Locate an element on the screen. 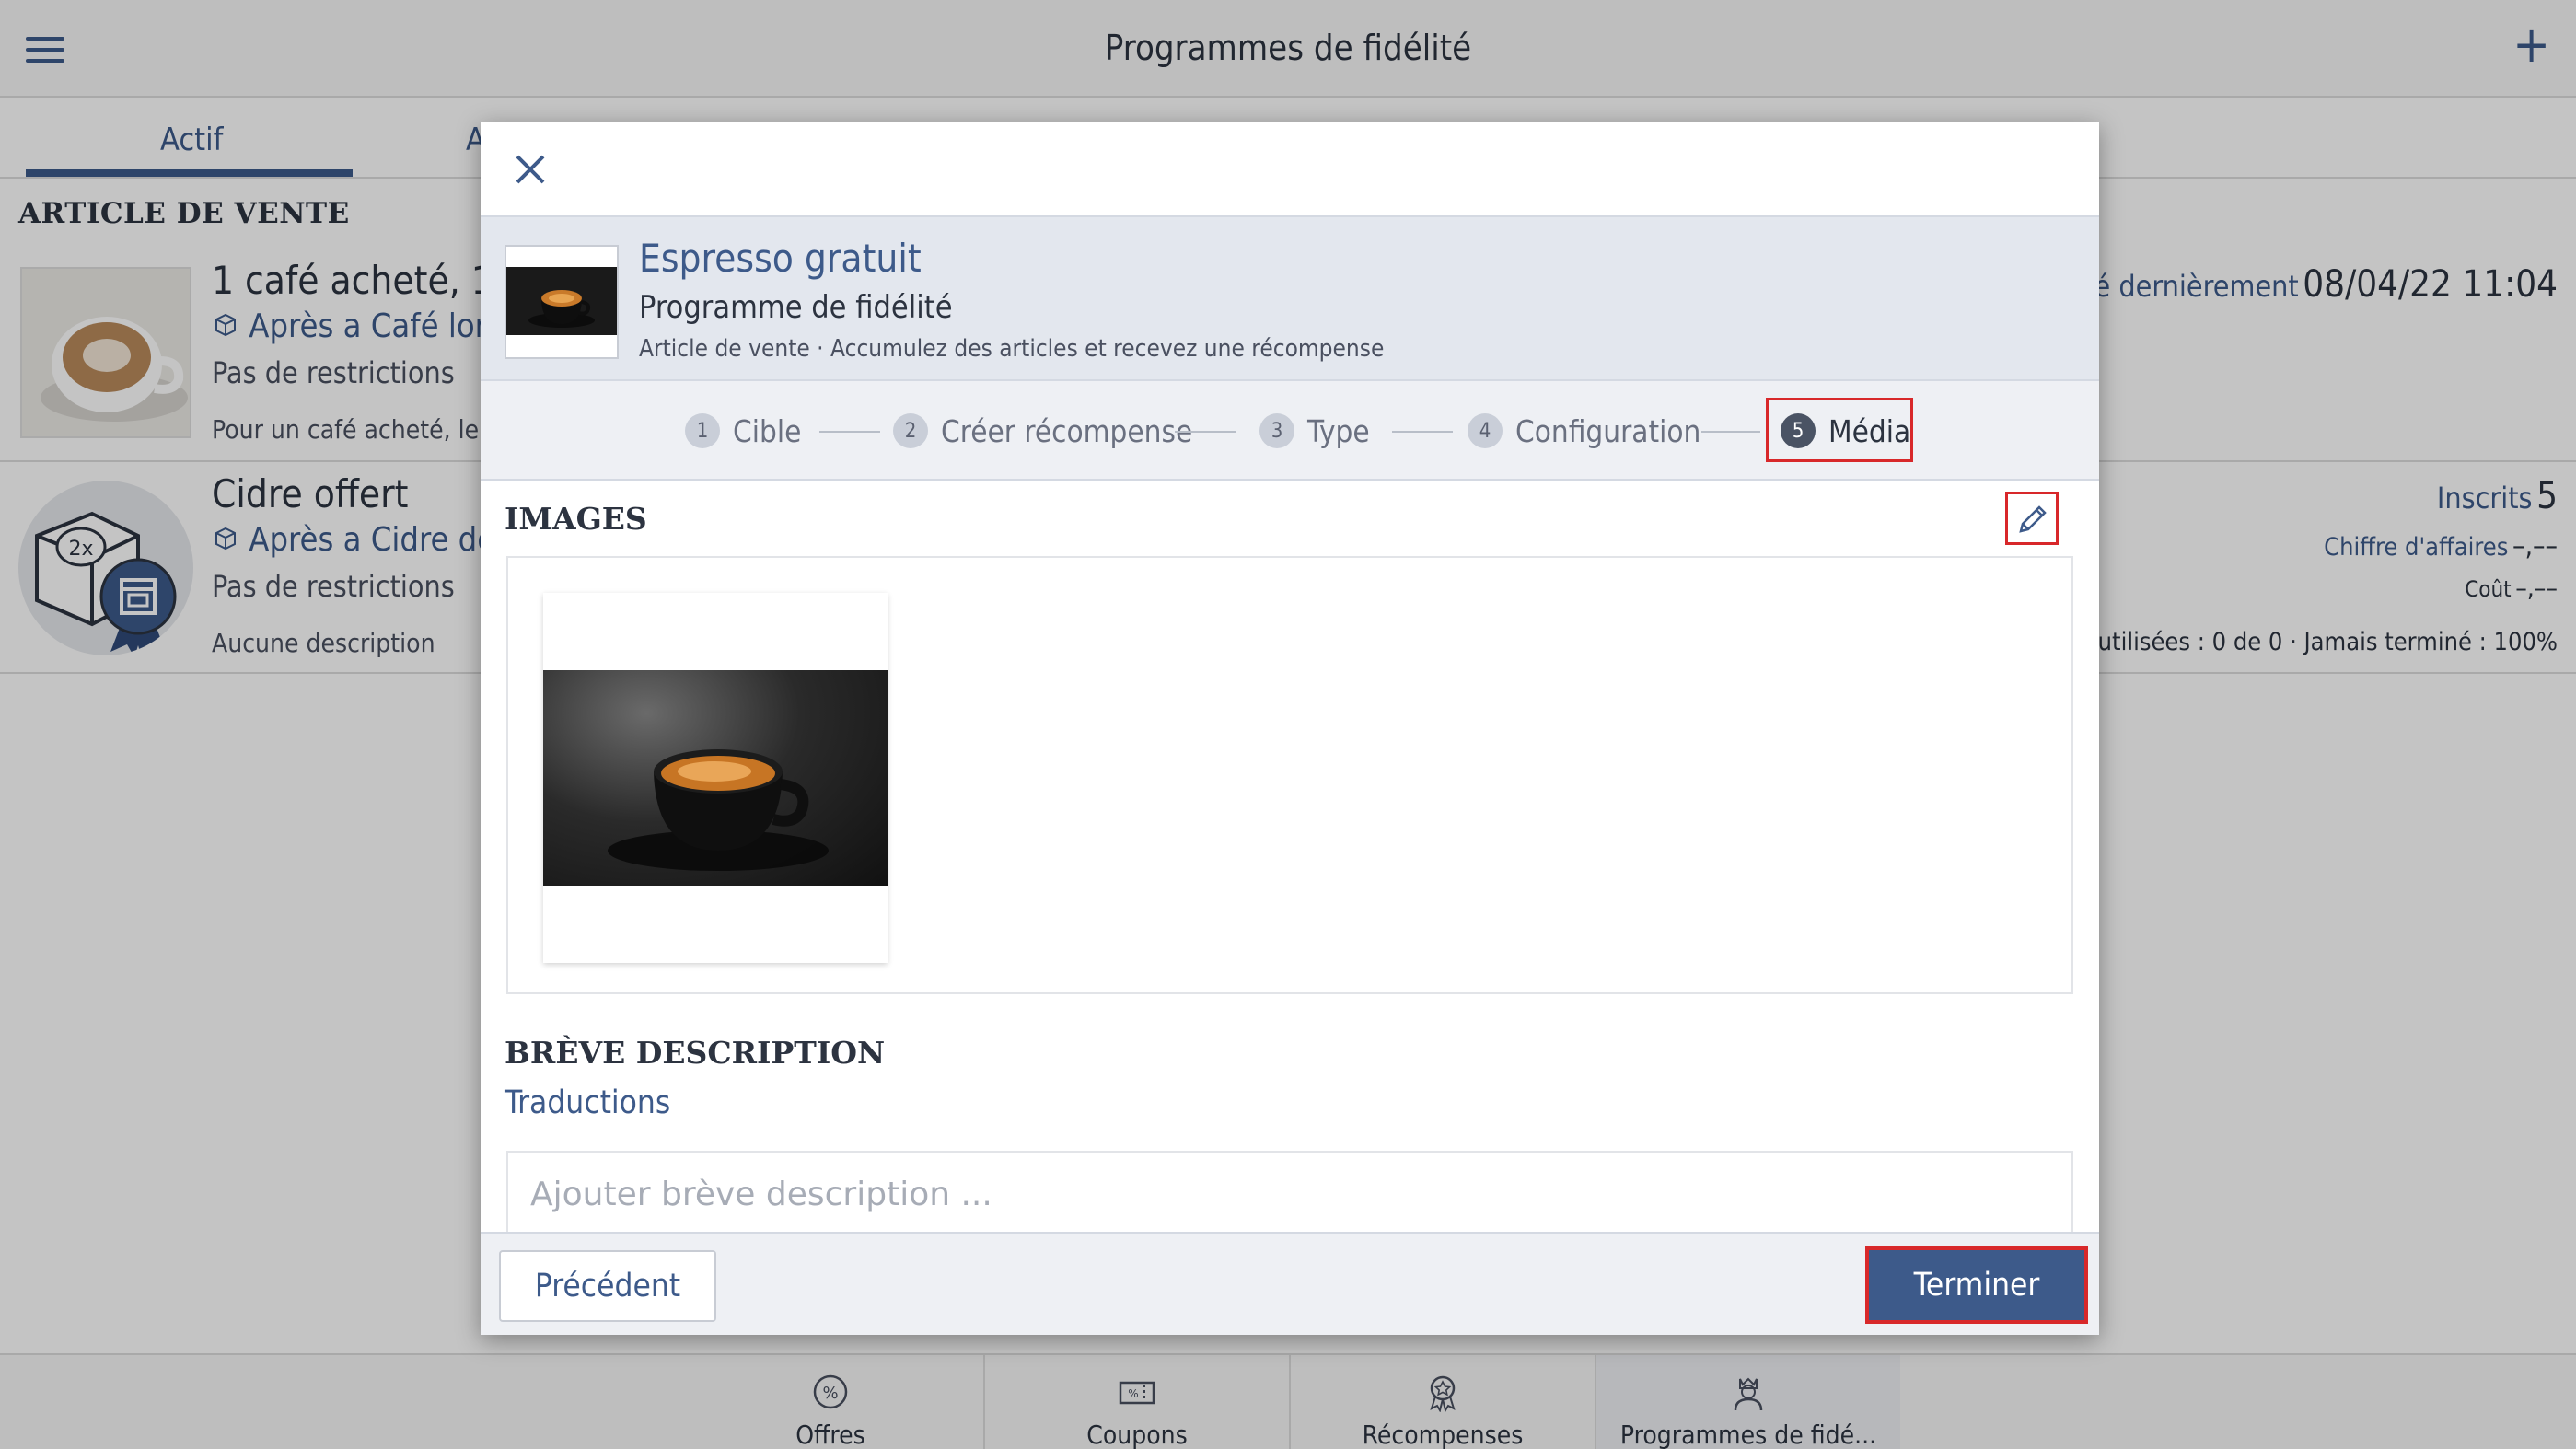 This screenshot has width=2576, height=1449. program-type: Programme de fidélité is located at coordinates (796, 307).